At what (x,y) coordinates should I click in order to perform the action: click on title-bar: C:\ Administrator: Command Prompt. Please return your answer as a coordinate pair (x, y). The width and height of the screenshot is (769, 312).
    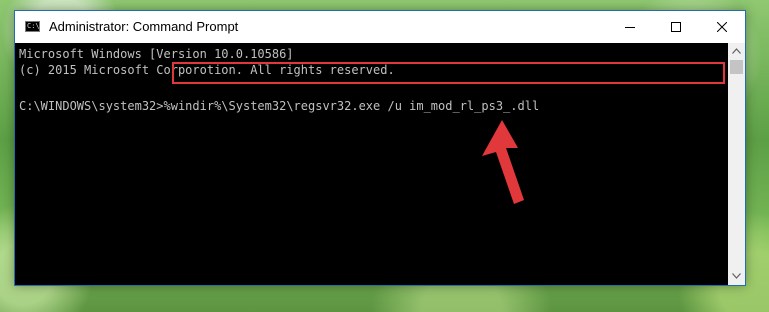
    Looking at the image, I should click on (380, 27).